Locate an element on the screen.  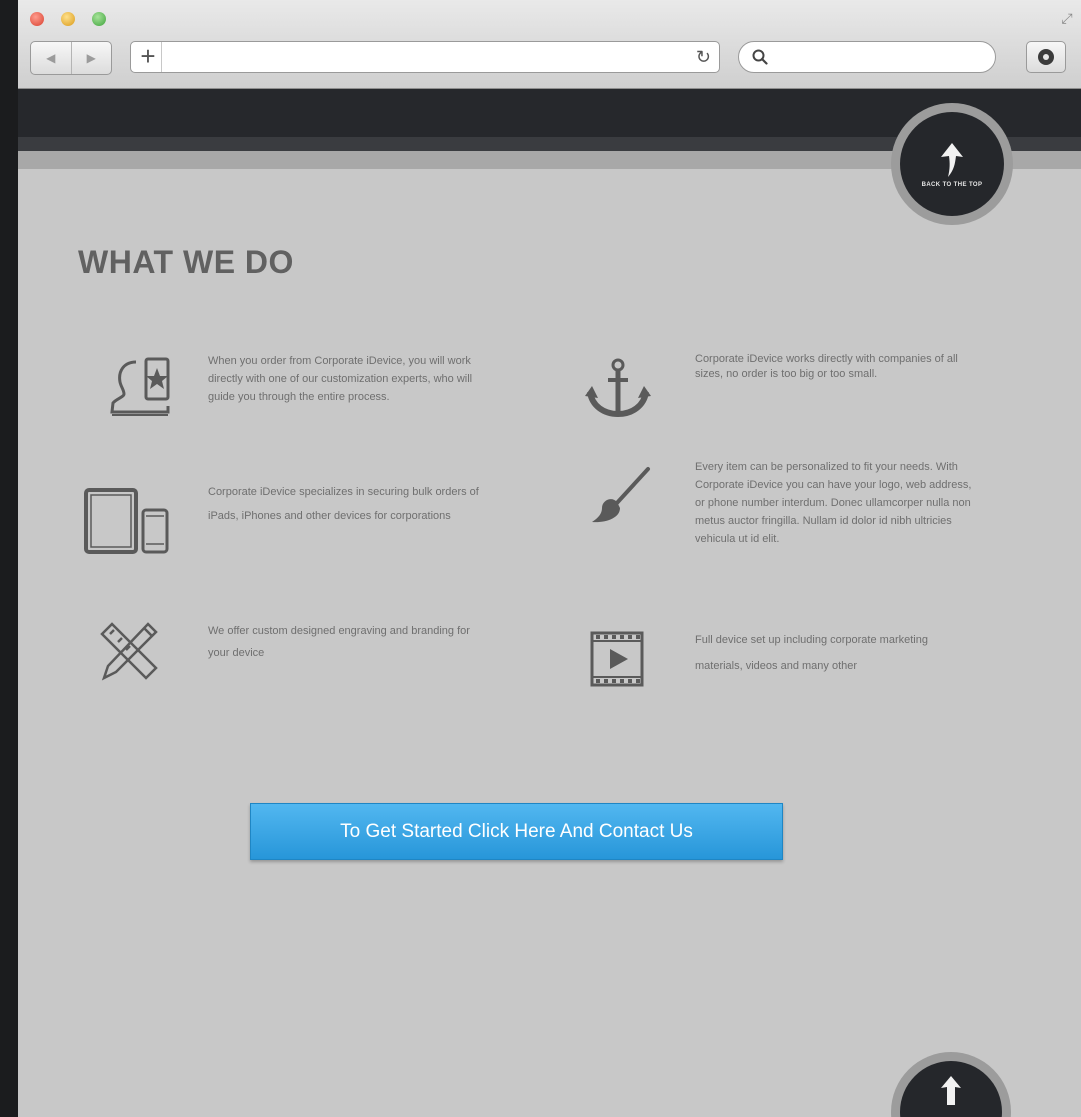
address-bar: + ↻ is located at coordinates (425, 57).